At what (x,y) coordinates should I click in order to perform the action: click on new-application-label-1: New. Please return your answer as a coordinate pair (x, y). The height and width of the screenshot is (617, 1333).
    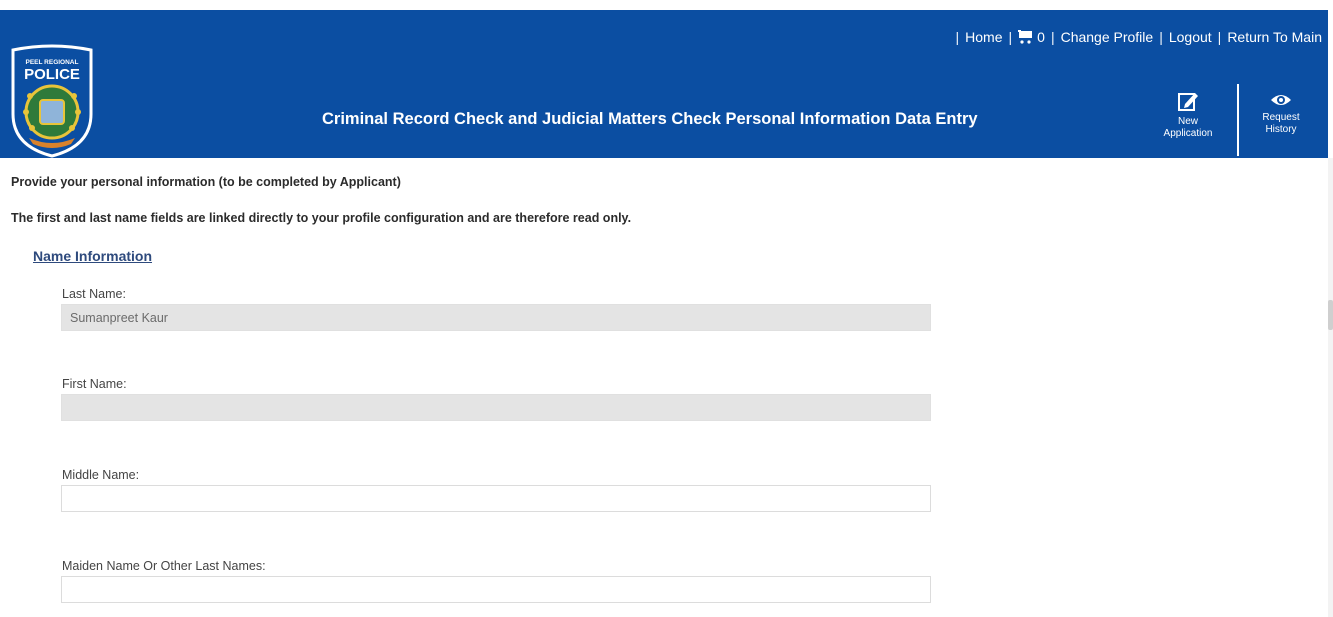
    Looking at the image, I should click on (1187, 121).